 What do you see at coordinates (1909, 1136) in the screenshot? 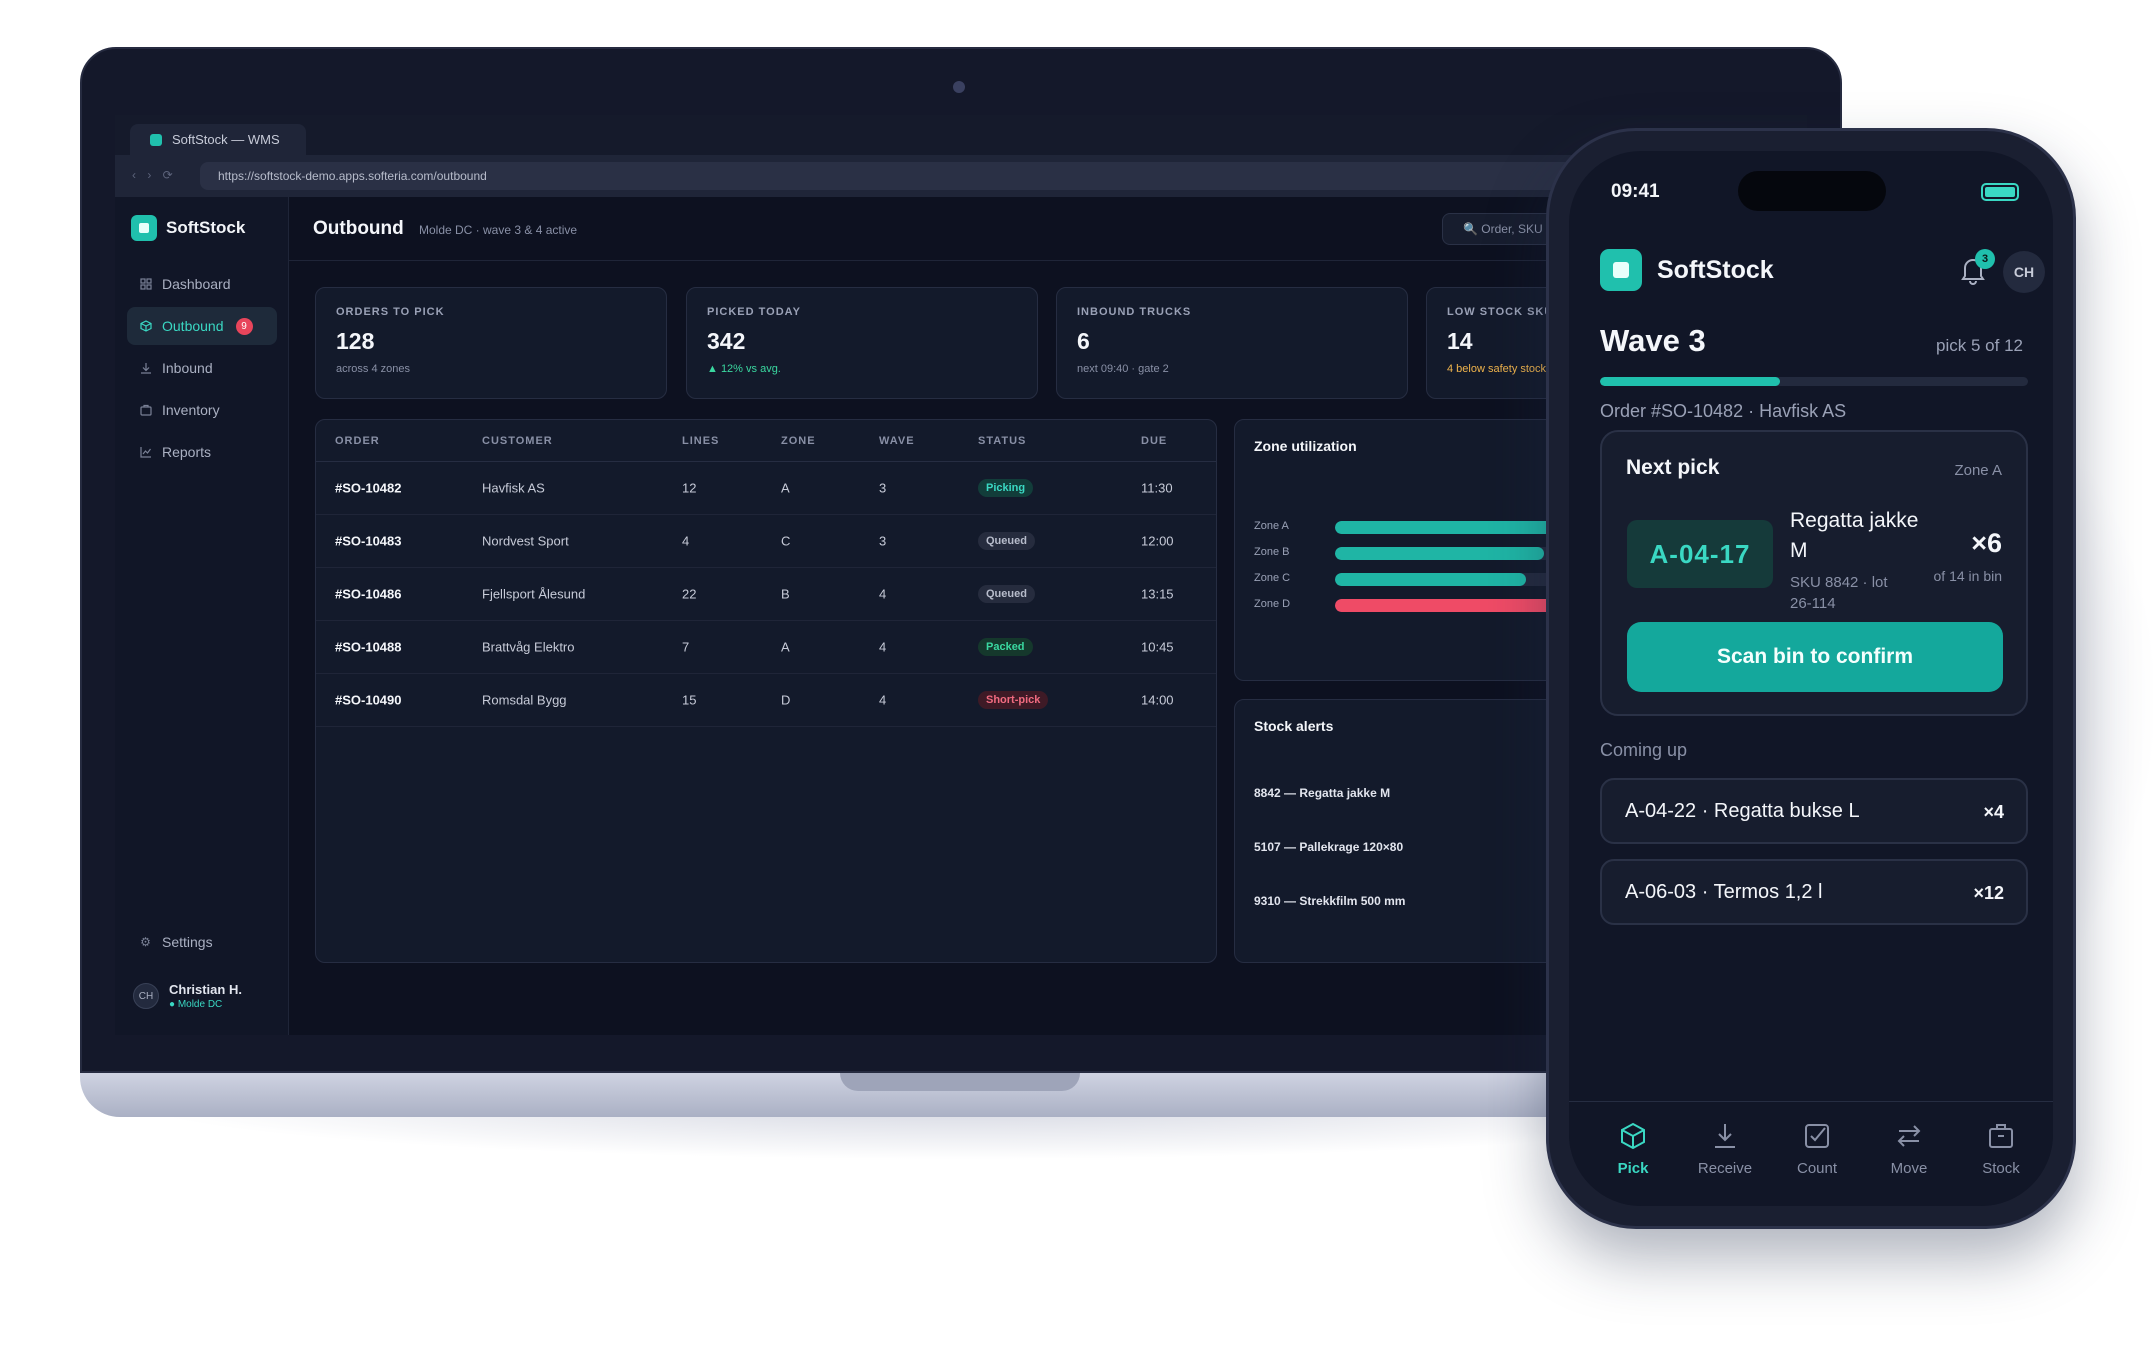
I see `arrows-swap-icon` at bounding box center [1909, 1136].